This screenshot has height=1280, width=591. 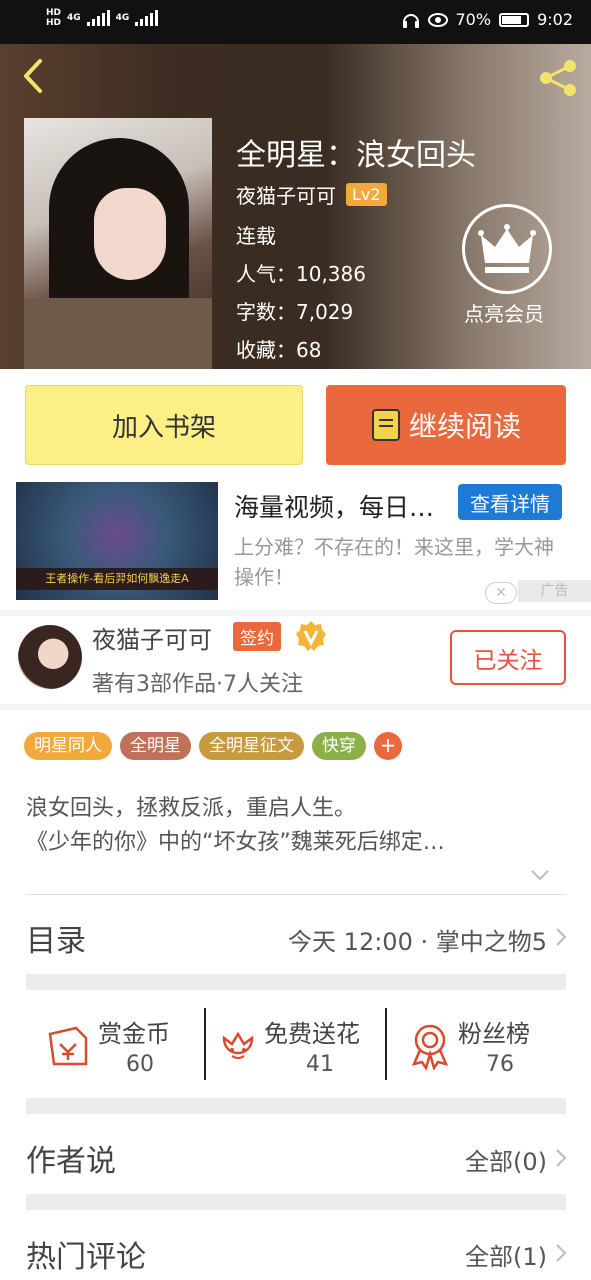 What do you see at coordinates (155, 746) in the screenshot?
I see `tag-item: 全明星` at bounding box center [155, 746].